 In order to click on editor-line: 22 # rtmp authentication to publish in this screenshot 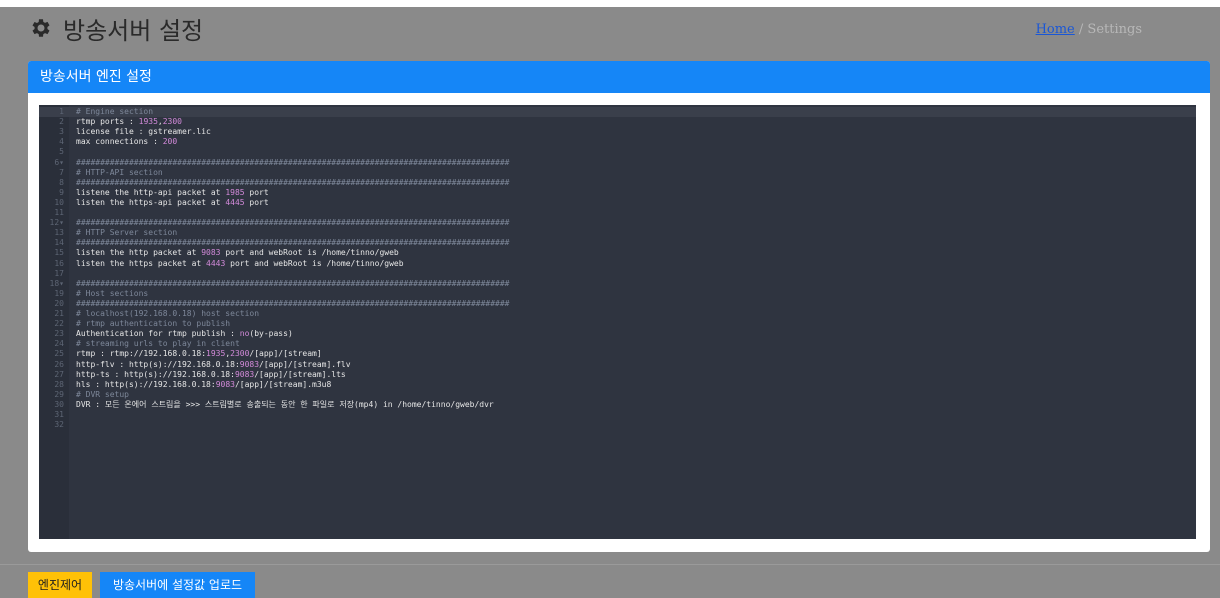, I will do `click(617, 324)`.